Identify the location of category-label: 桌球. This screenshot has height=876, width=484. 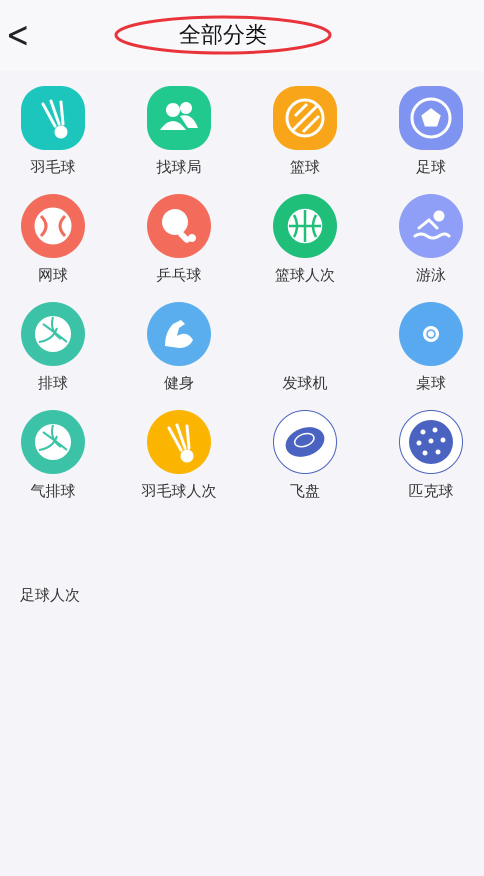
(431, 383).